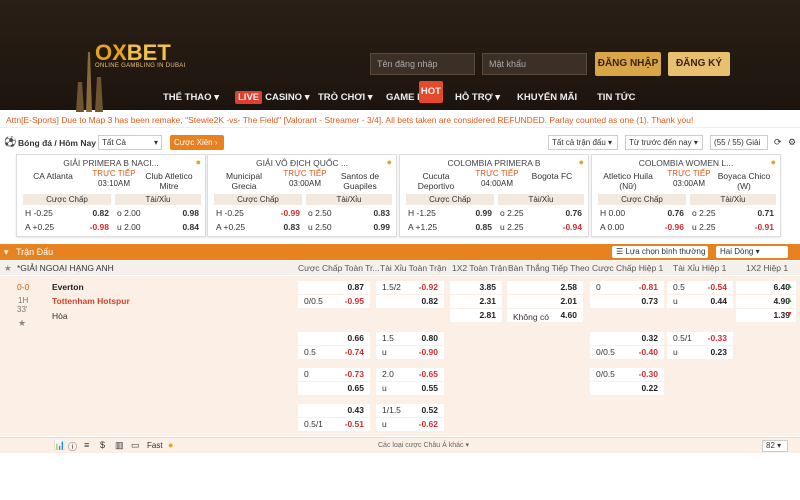 This screenshot has width=800, height=500. Describe the element at coordinates (627, 388) in the screenshot. I see `odds-cell: 0.22` at that location.